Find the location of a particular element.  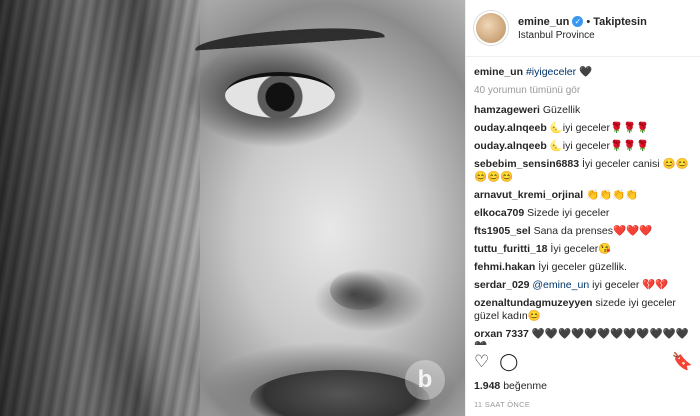

bookmark-icon: 🔖 is located at coordinates (682, 362).